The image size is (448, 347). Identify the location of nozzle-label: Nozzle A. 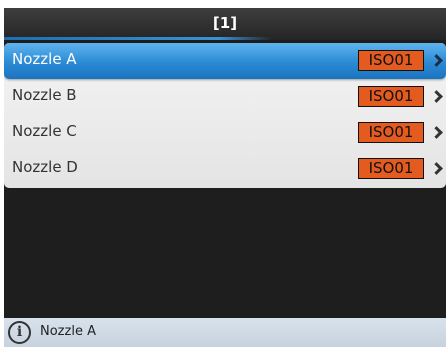
(44, 59).